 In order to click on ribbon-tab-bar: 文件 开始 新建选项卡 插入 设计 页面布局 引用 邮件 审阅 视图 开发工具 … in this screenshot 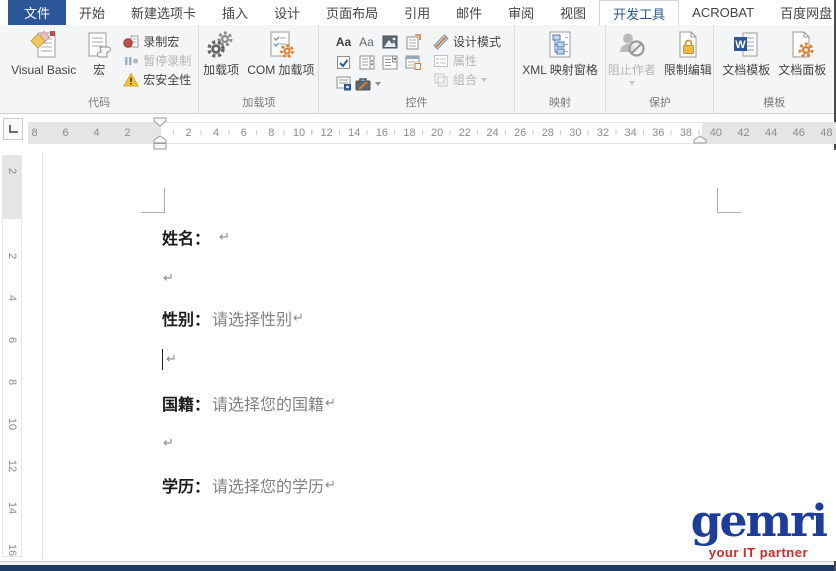, I will do `click(417, 12)`.